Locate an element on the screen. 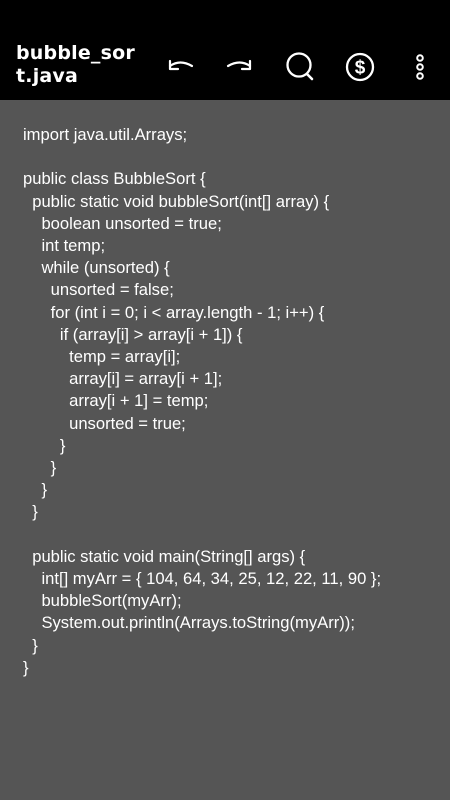  redo-button is located at coordinates (240, 67).